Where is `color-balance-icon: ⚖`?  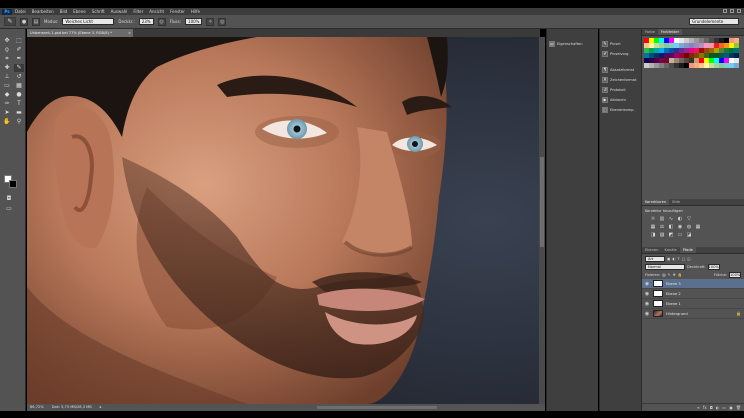 color-balance-icon: ⚖ is located at coordinates (662, 227).